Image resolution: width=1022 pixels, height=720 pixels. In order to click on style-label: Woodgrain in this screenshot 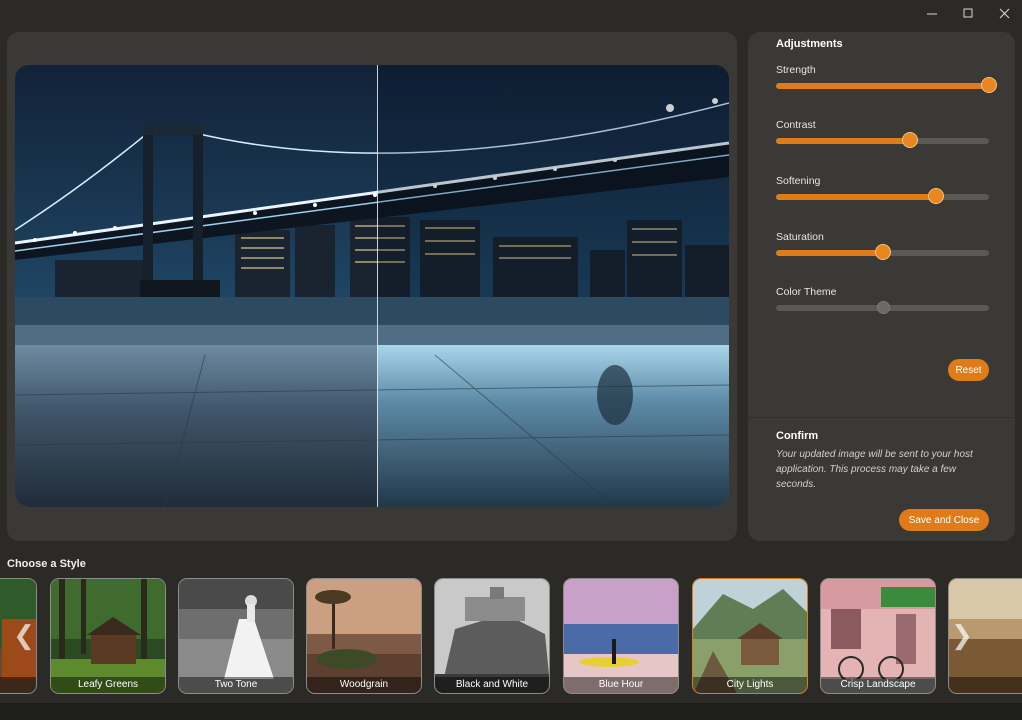, I will do `click(364, 685)`.